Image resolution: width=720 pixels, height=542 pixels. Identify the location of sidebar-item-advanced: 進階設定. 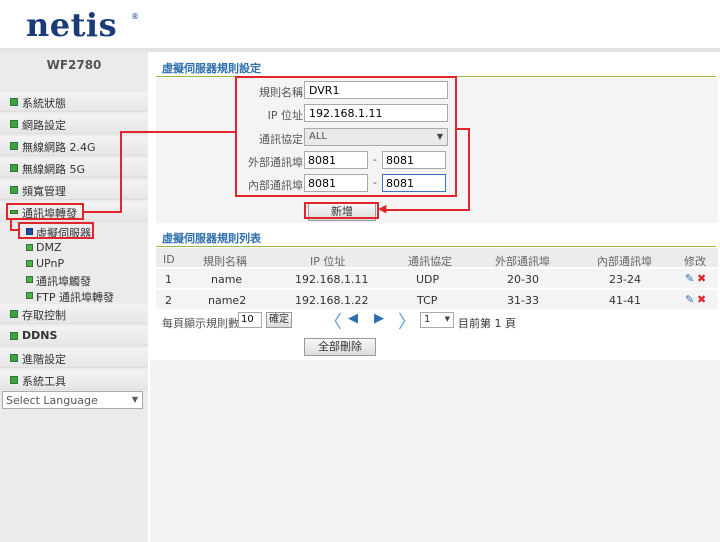
(74, 358).